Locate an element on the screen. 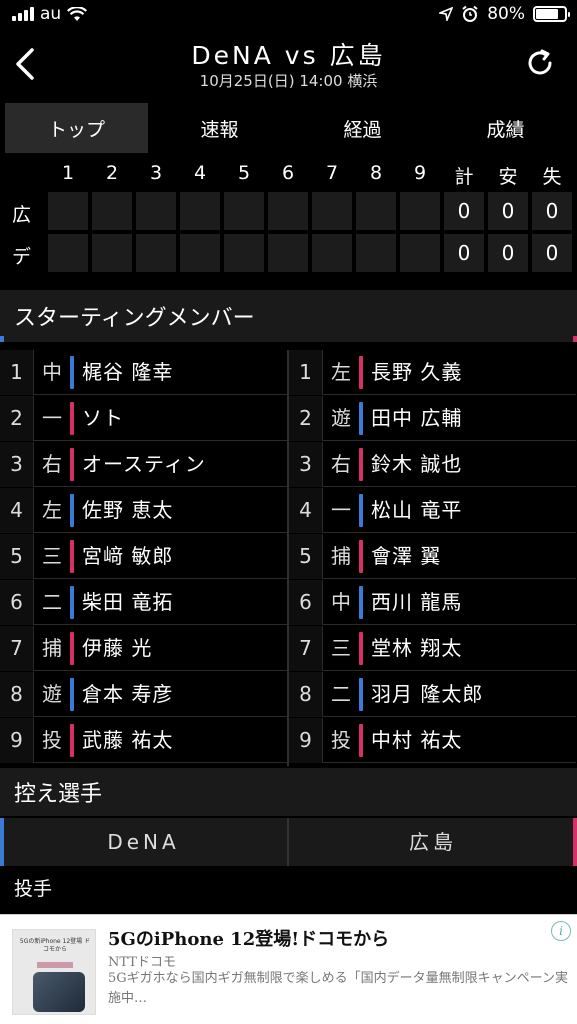 This screenshot has height=1024, width=577. status-bar: au 80% is located at coordinates (288, 15).